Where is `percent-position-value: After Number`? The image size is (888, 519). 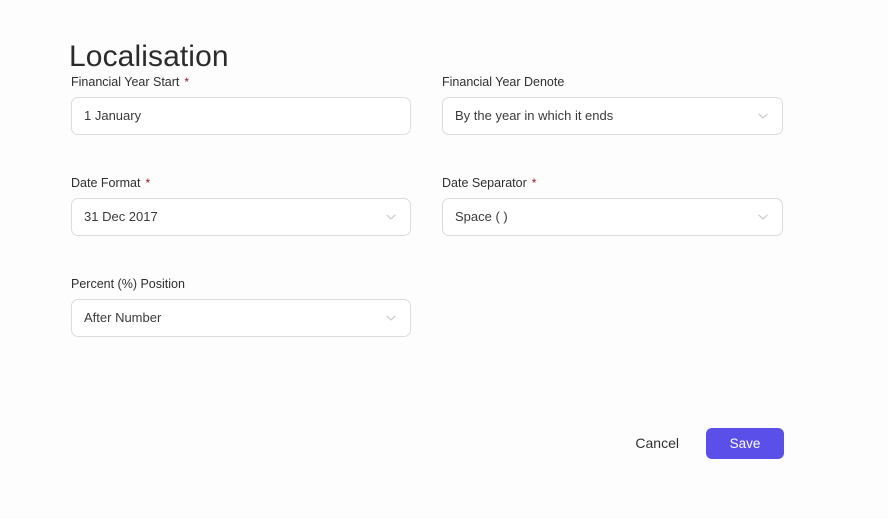
percent-position-value: After Number is located at coordinates (123, 317).